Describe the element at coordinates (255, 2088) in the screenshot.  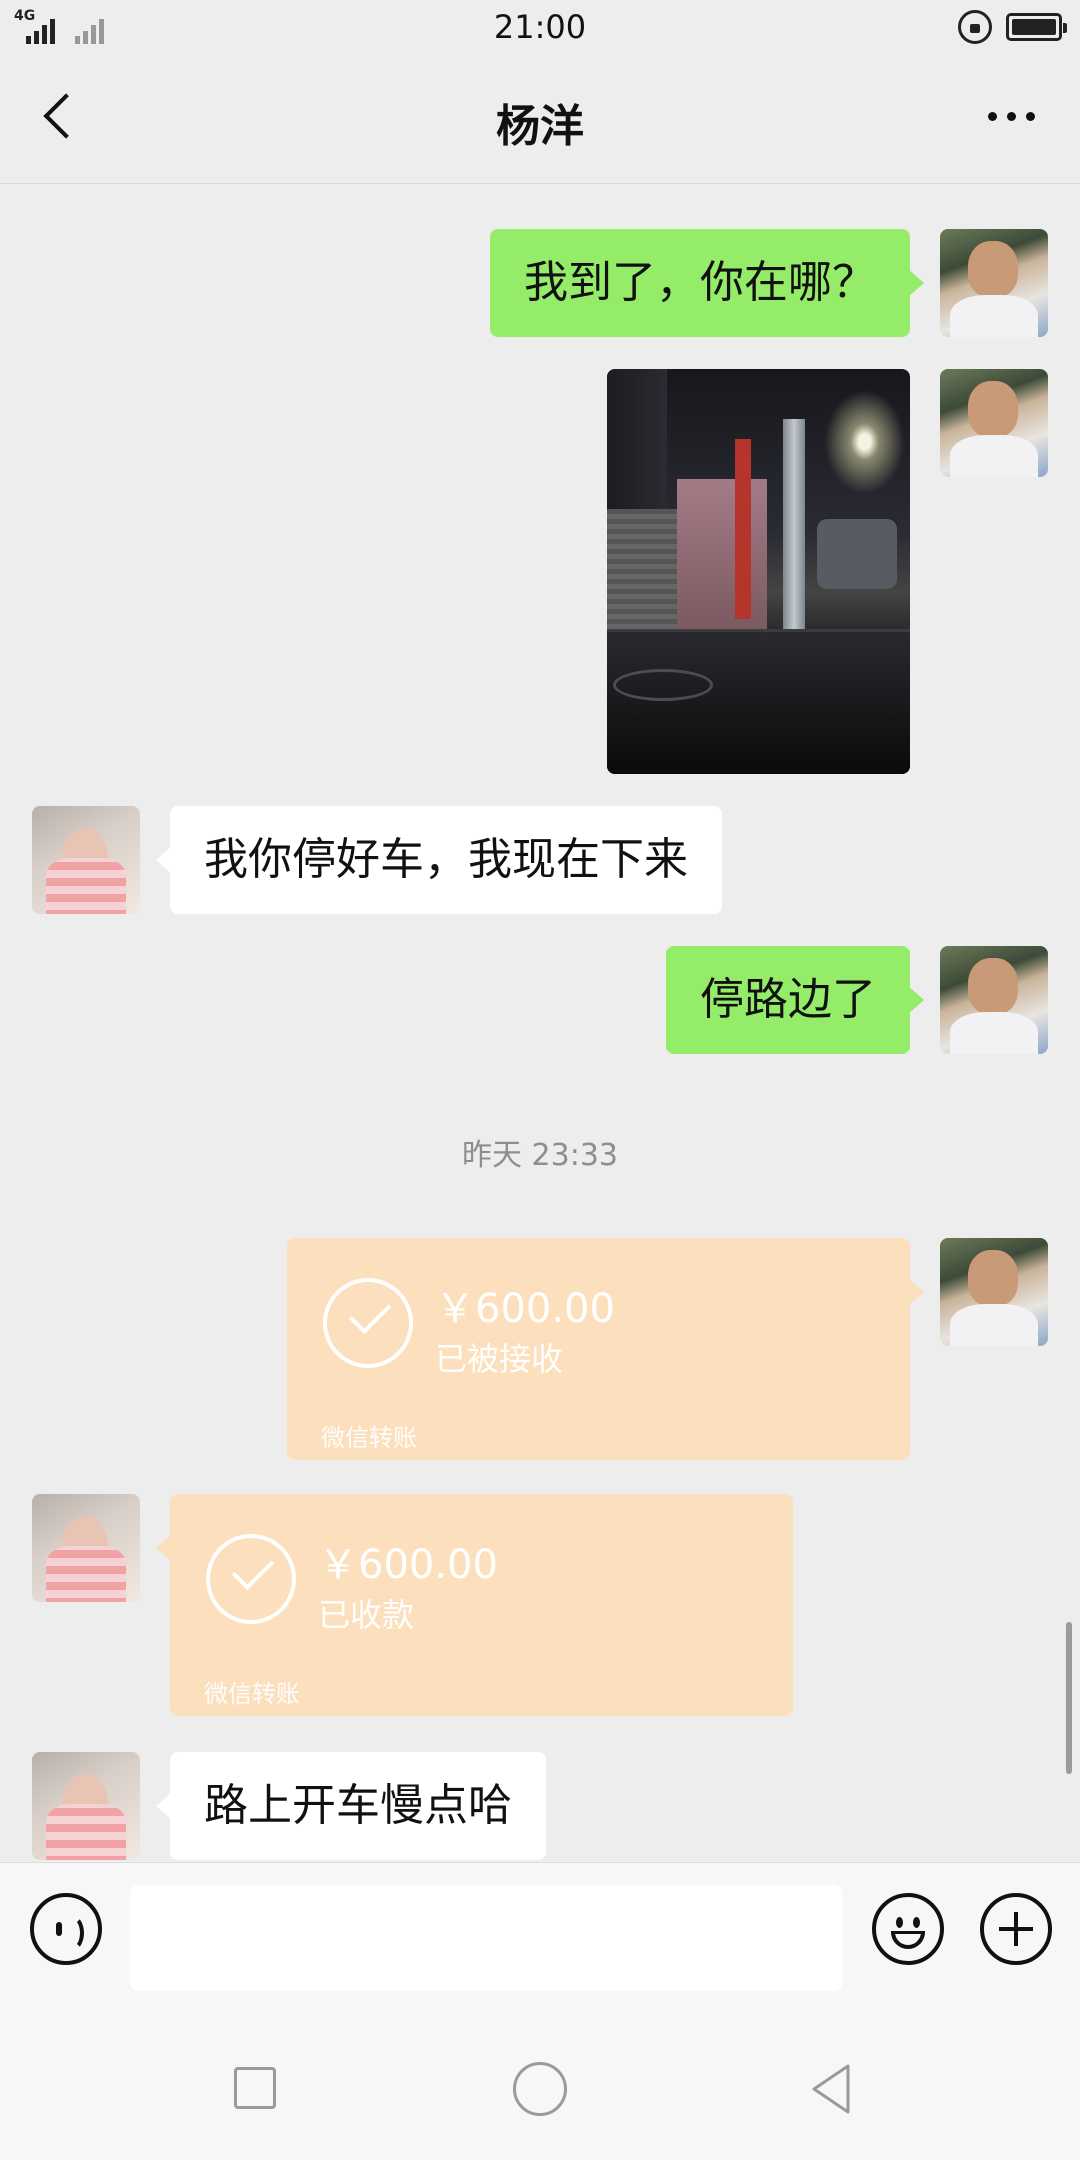
I see `recents-button` at that location.